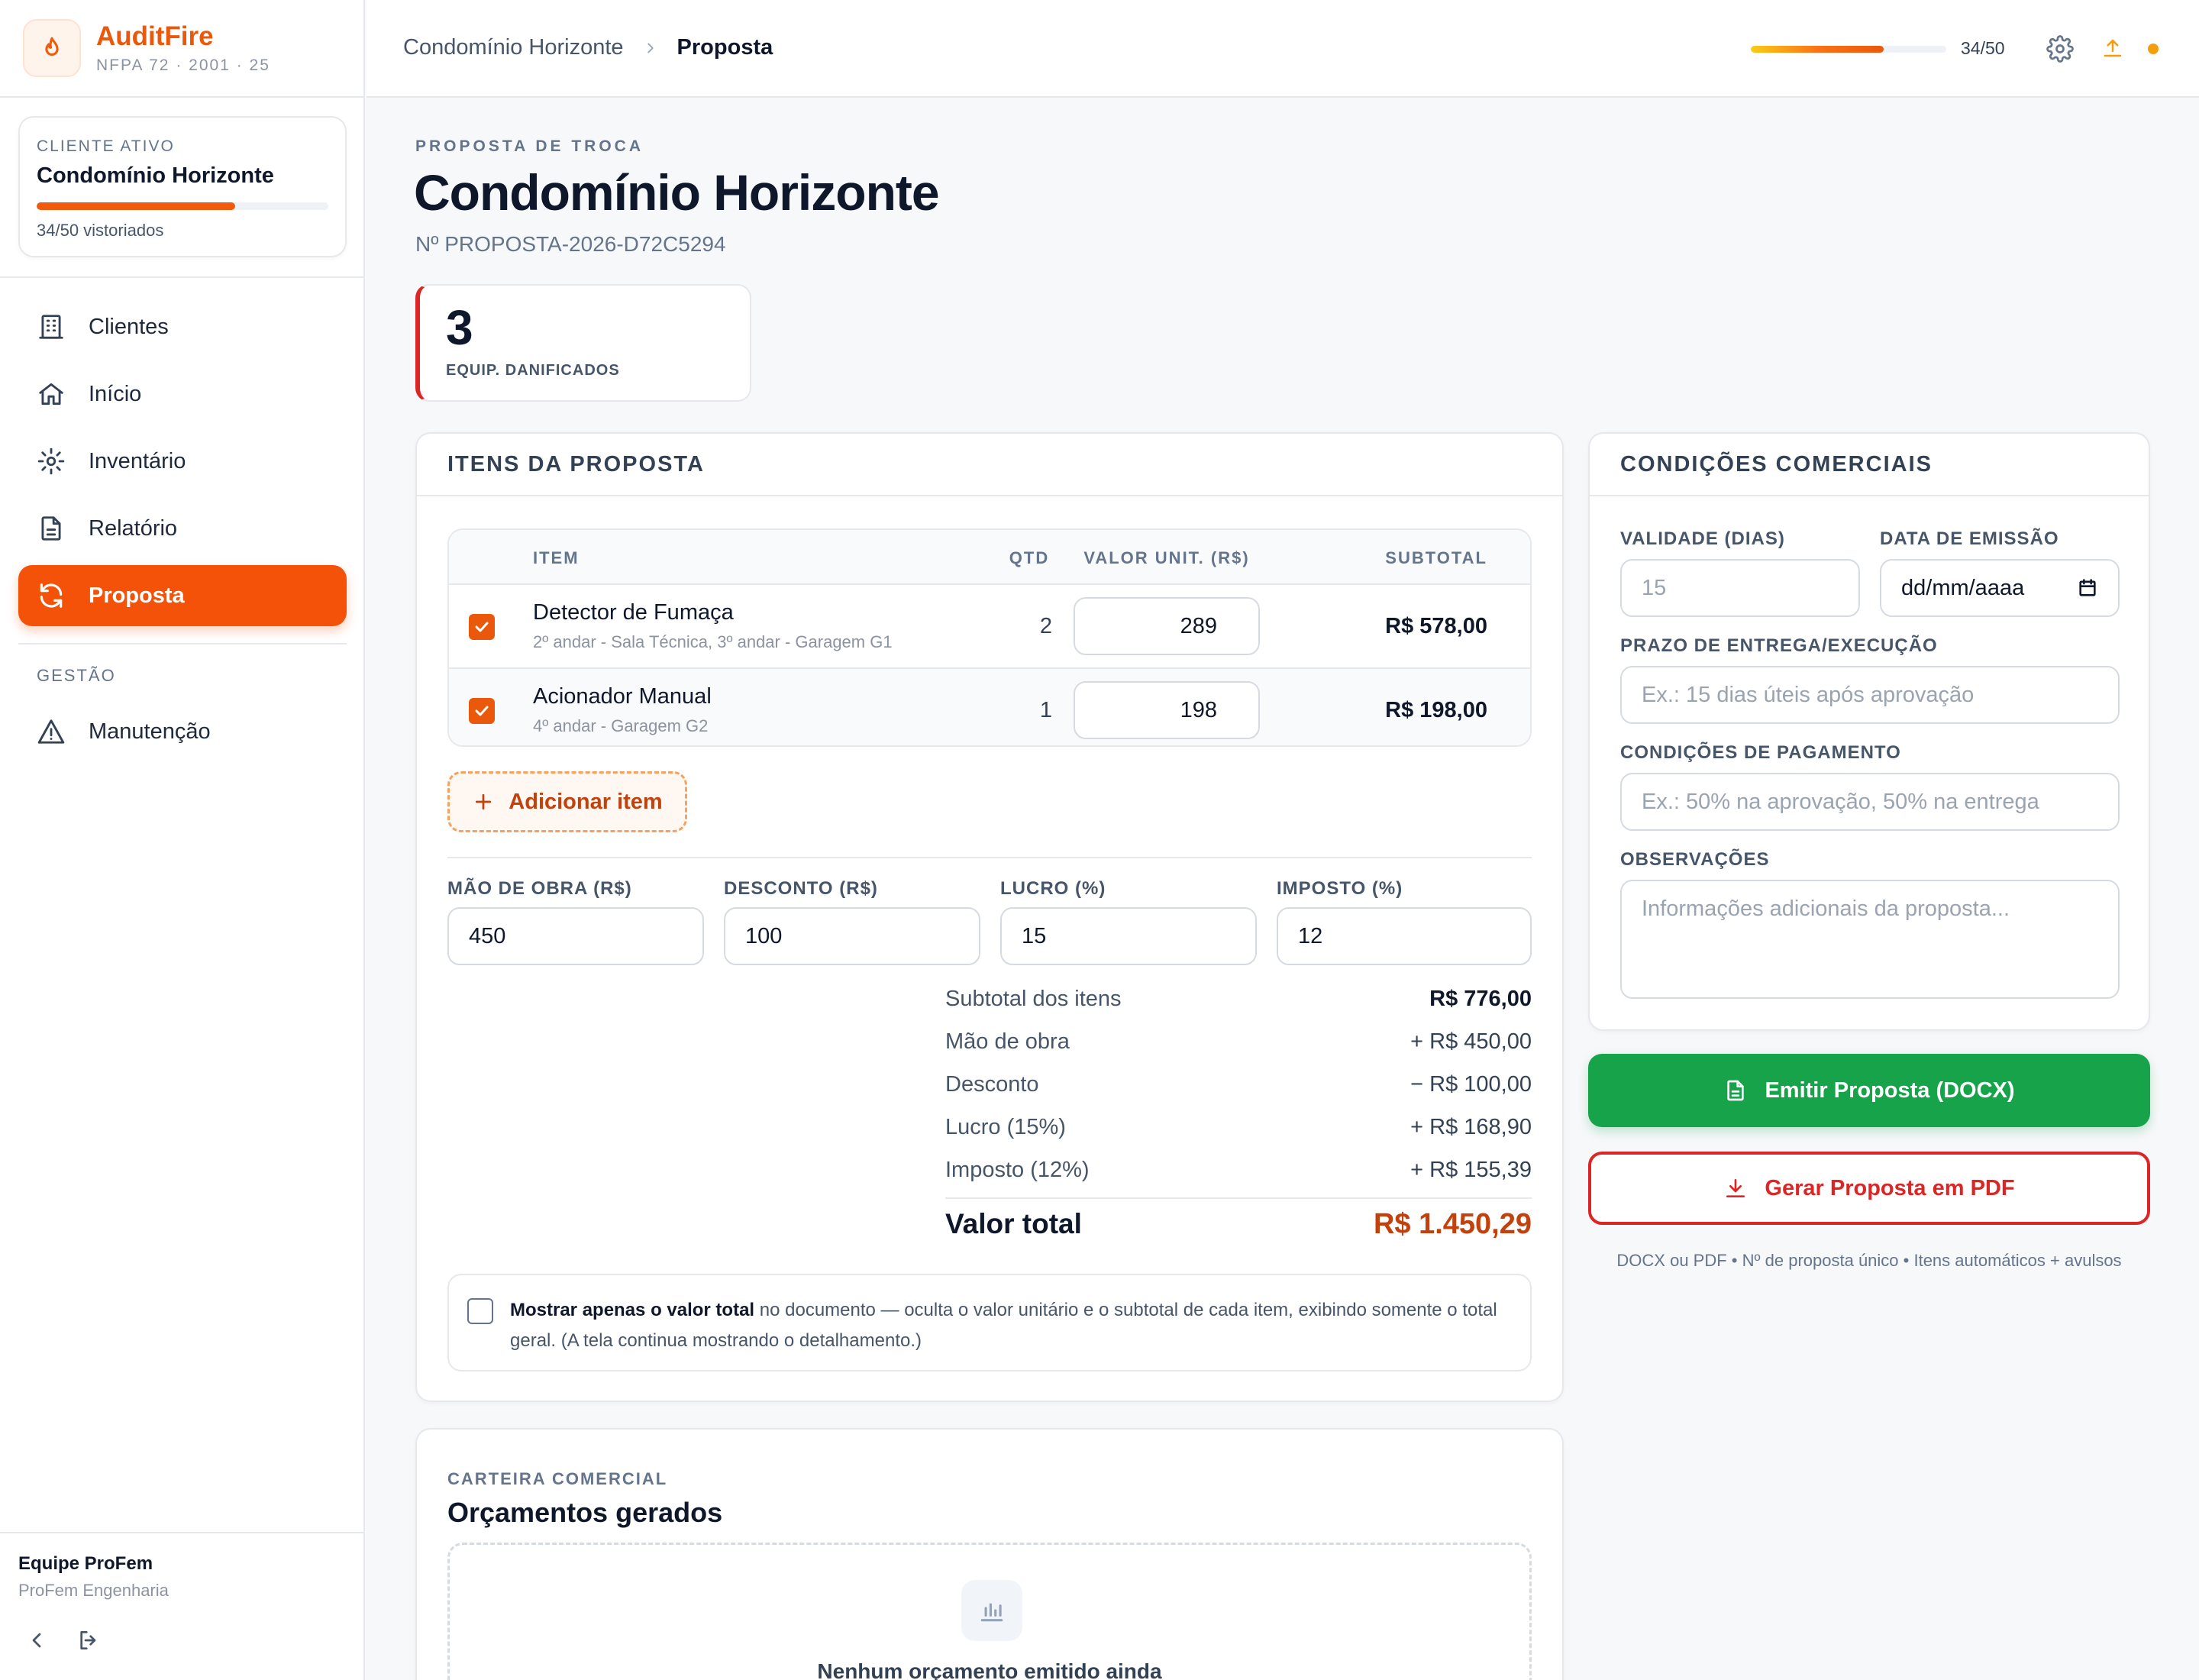 This screenshot has height=1680, width=2199. What do you see at coordinates (155, 36) in the screenshot?
I see `brand-name: AuditFire` at bounding box center [155, 36].